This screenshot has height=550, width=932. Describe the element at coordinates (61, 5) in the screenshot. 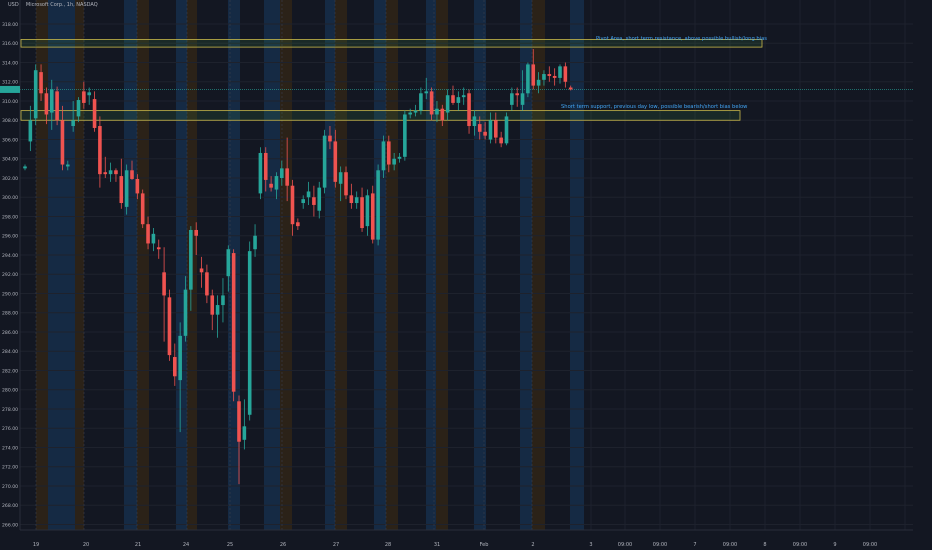

I see `symbol-title: Microsoft Corp., 1h, NASDAQ` at that location.